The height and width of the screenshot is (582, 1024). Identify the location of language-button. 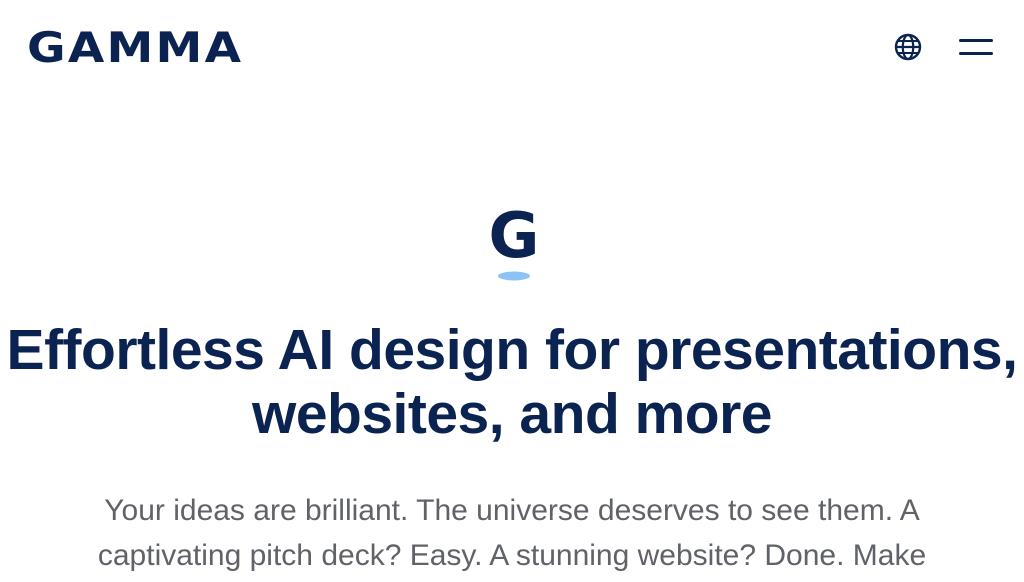
(908, 47).